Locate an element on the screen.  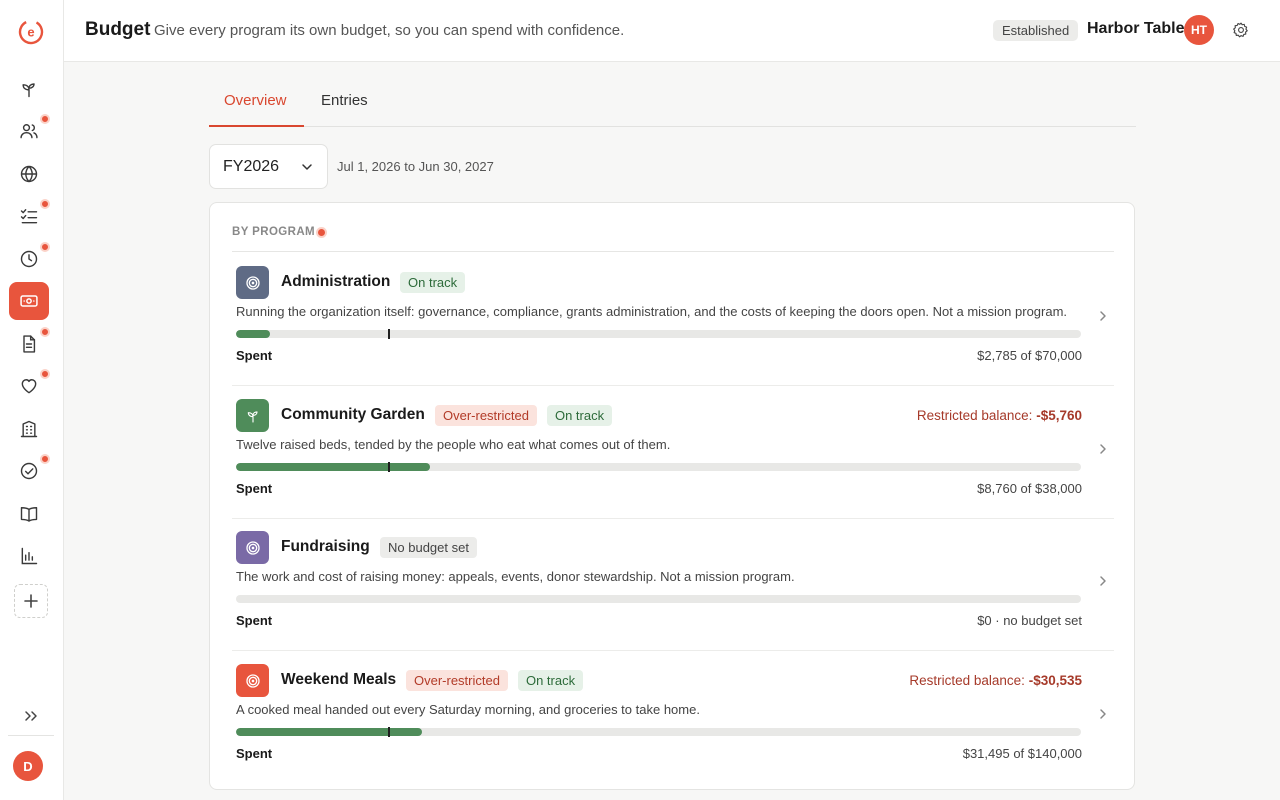
tab-overview: Overview is located at coordinates (256, 105).